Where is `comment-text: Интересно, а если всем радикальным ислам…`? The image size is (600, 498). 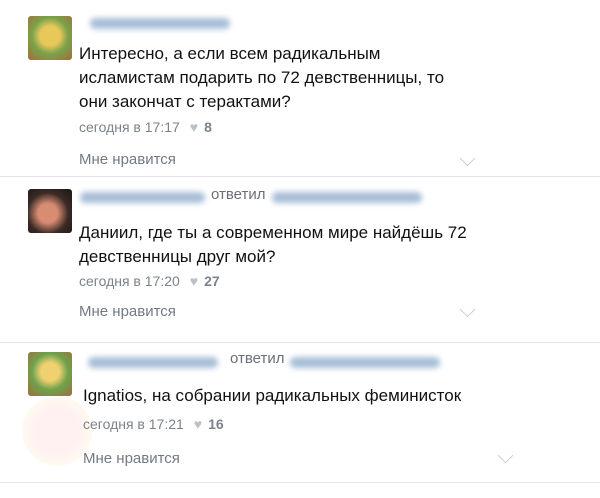
comment-text: Интересно, а если всем радикальным ислам… is located at coordinates (262, 77).